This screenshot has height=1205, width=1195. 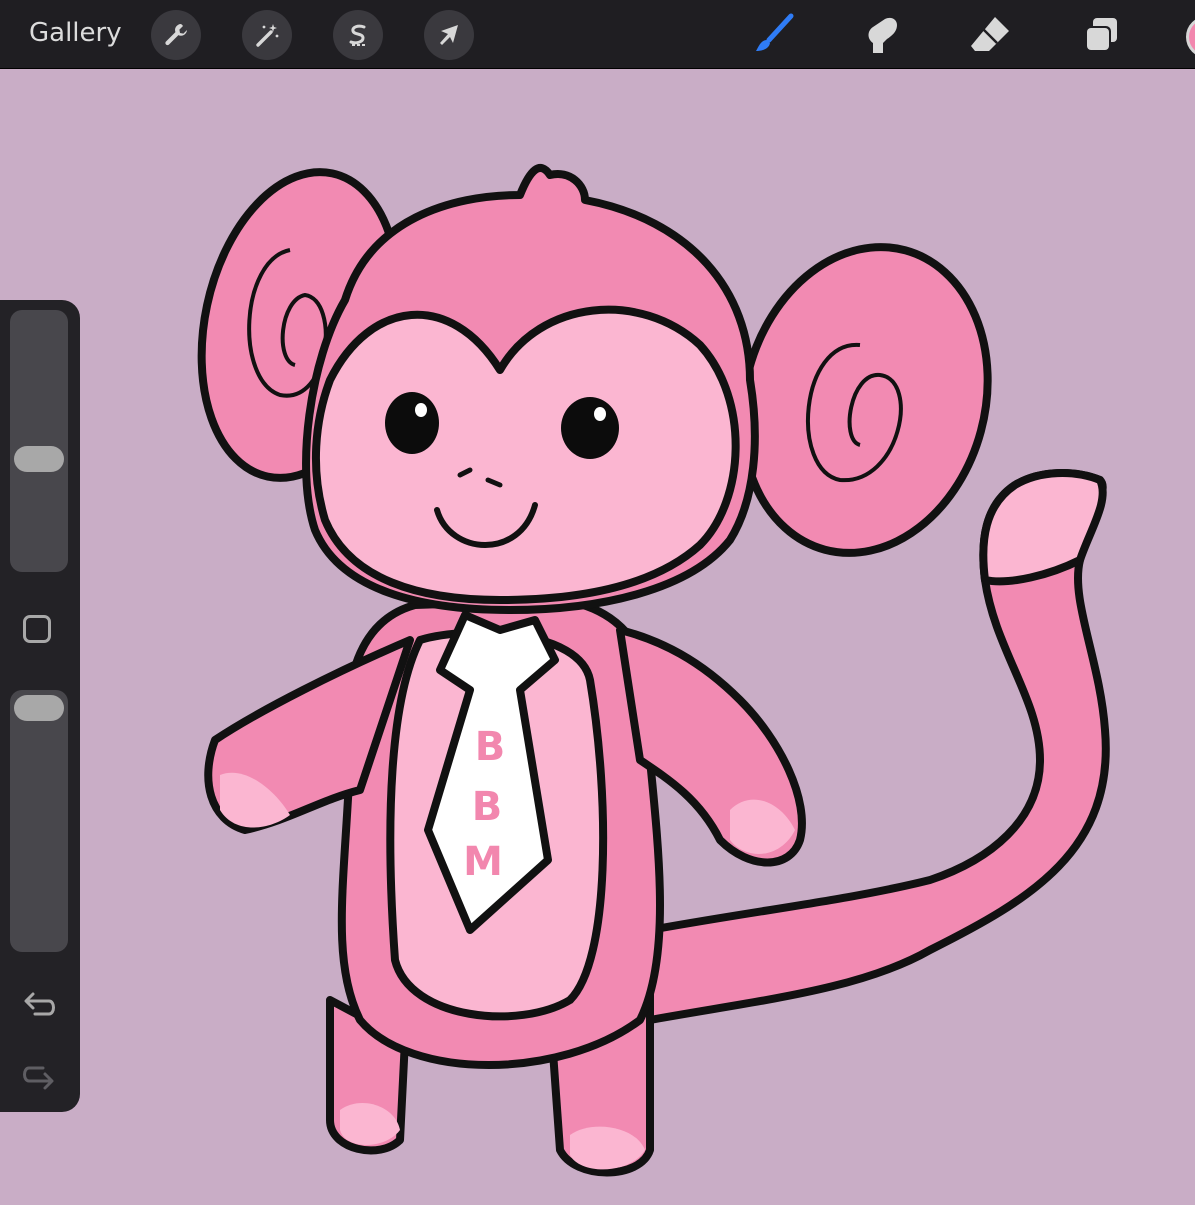 I want to click on eraser-icon, so click(x=990, y=34).